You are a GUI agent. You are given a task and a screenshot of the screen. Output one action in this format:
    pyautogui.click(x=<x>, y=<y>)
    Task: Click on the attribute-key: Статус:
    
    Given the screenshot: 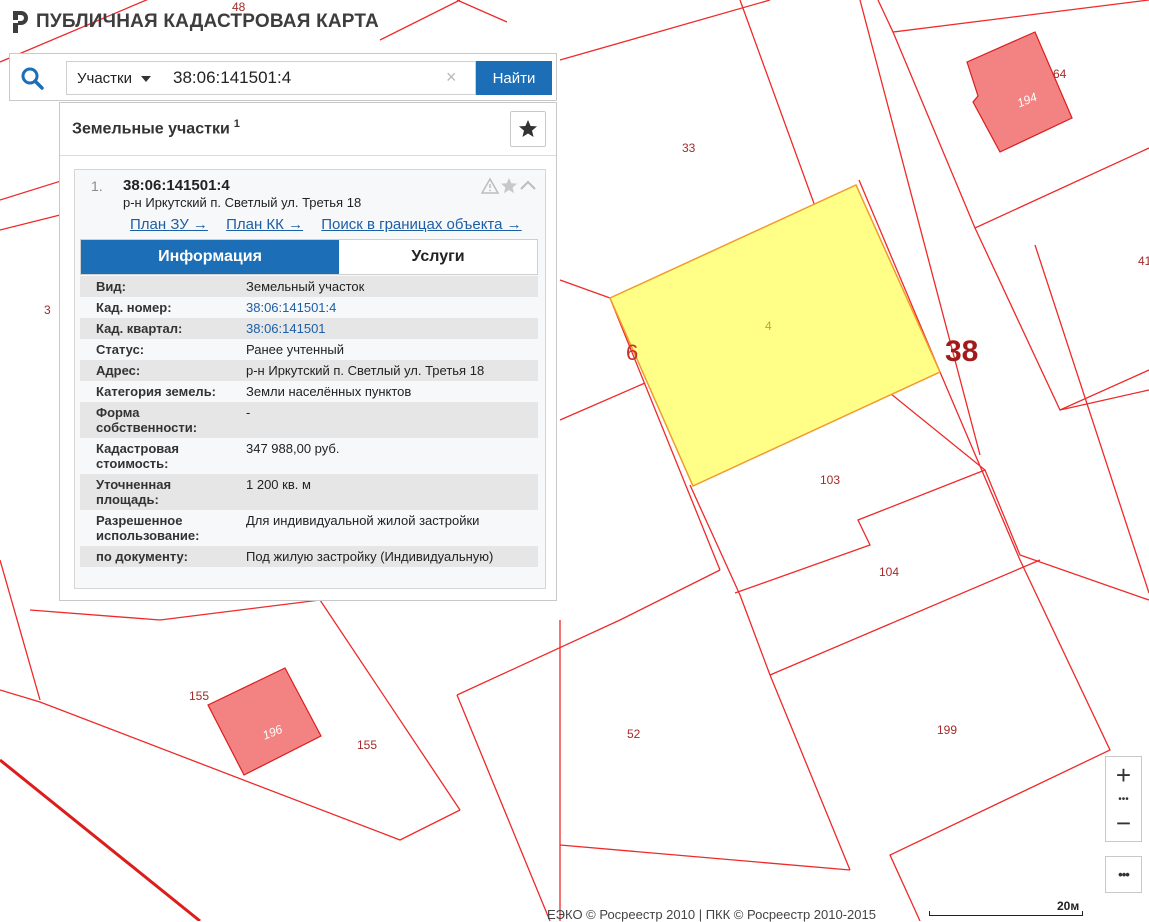 What is the action you would take?
    pyautogui.click(x=155, y=349)
    